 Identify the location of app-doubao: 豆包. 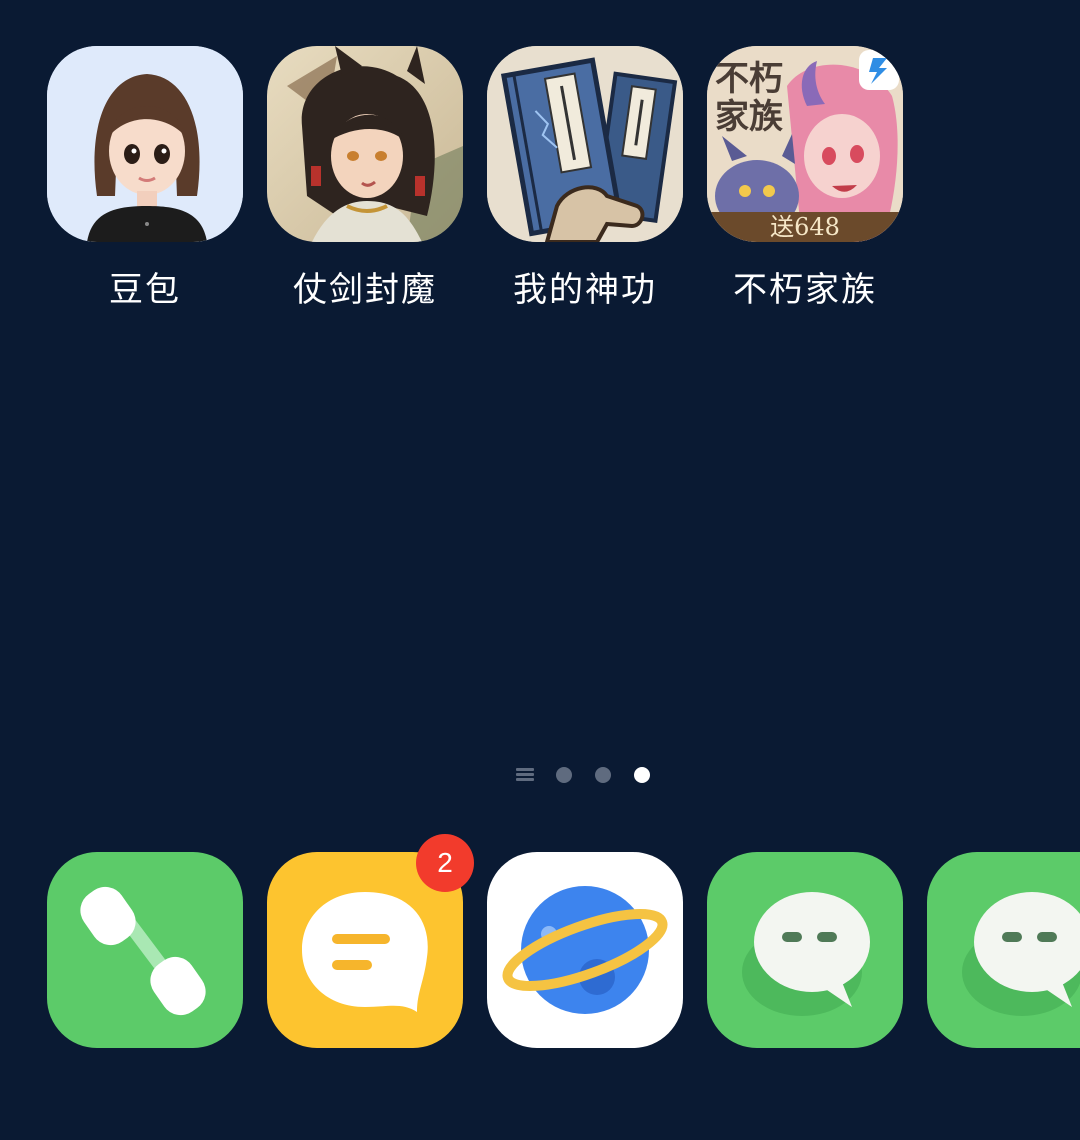
(145, 178).